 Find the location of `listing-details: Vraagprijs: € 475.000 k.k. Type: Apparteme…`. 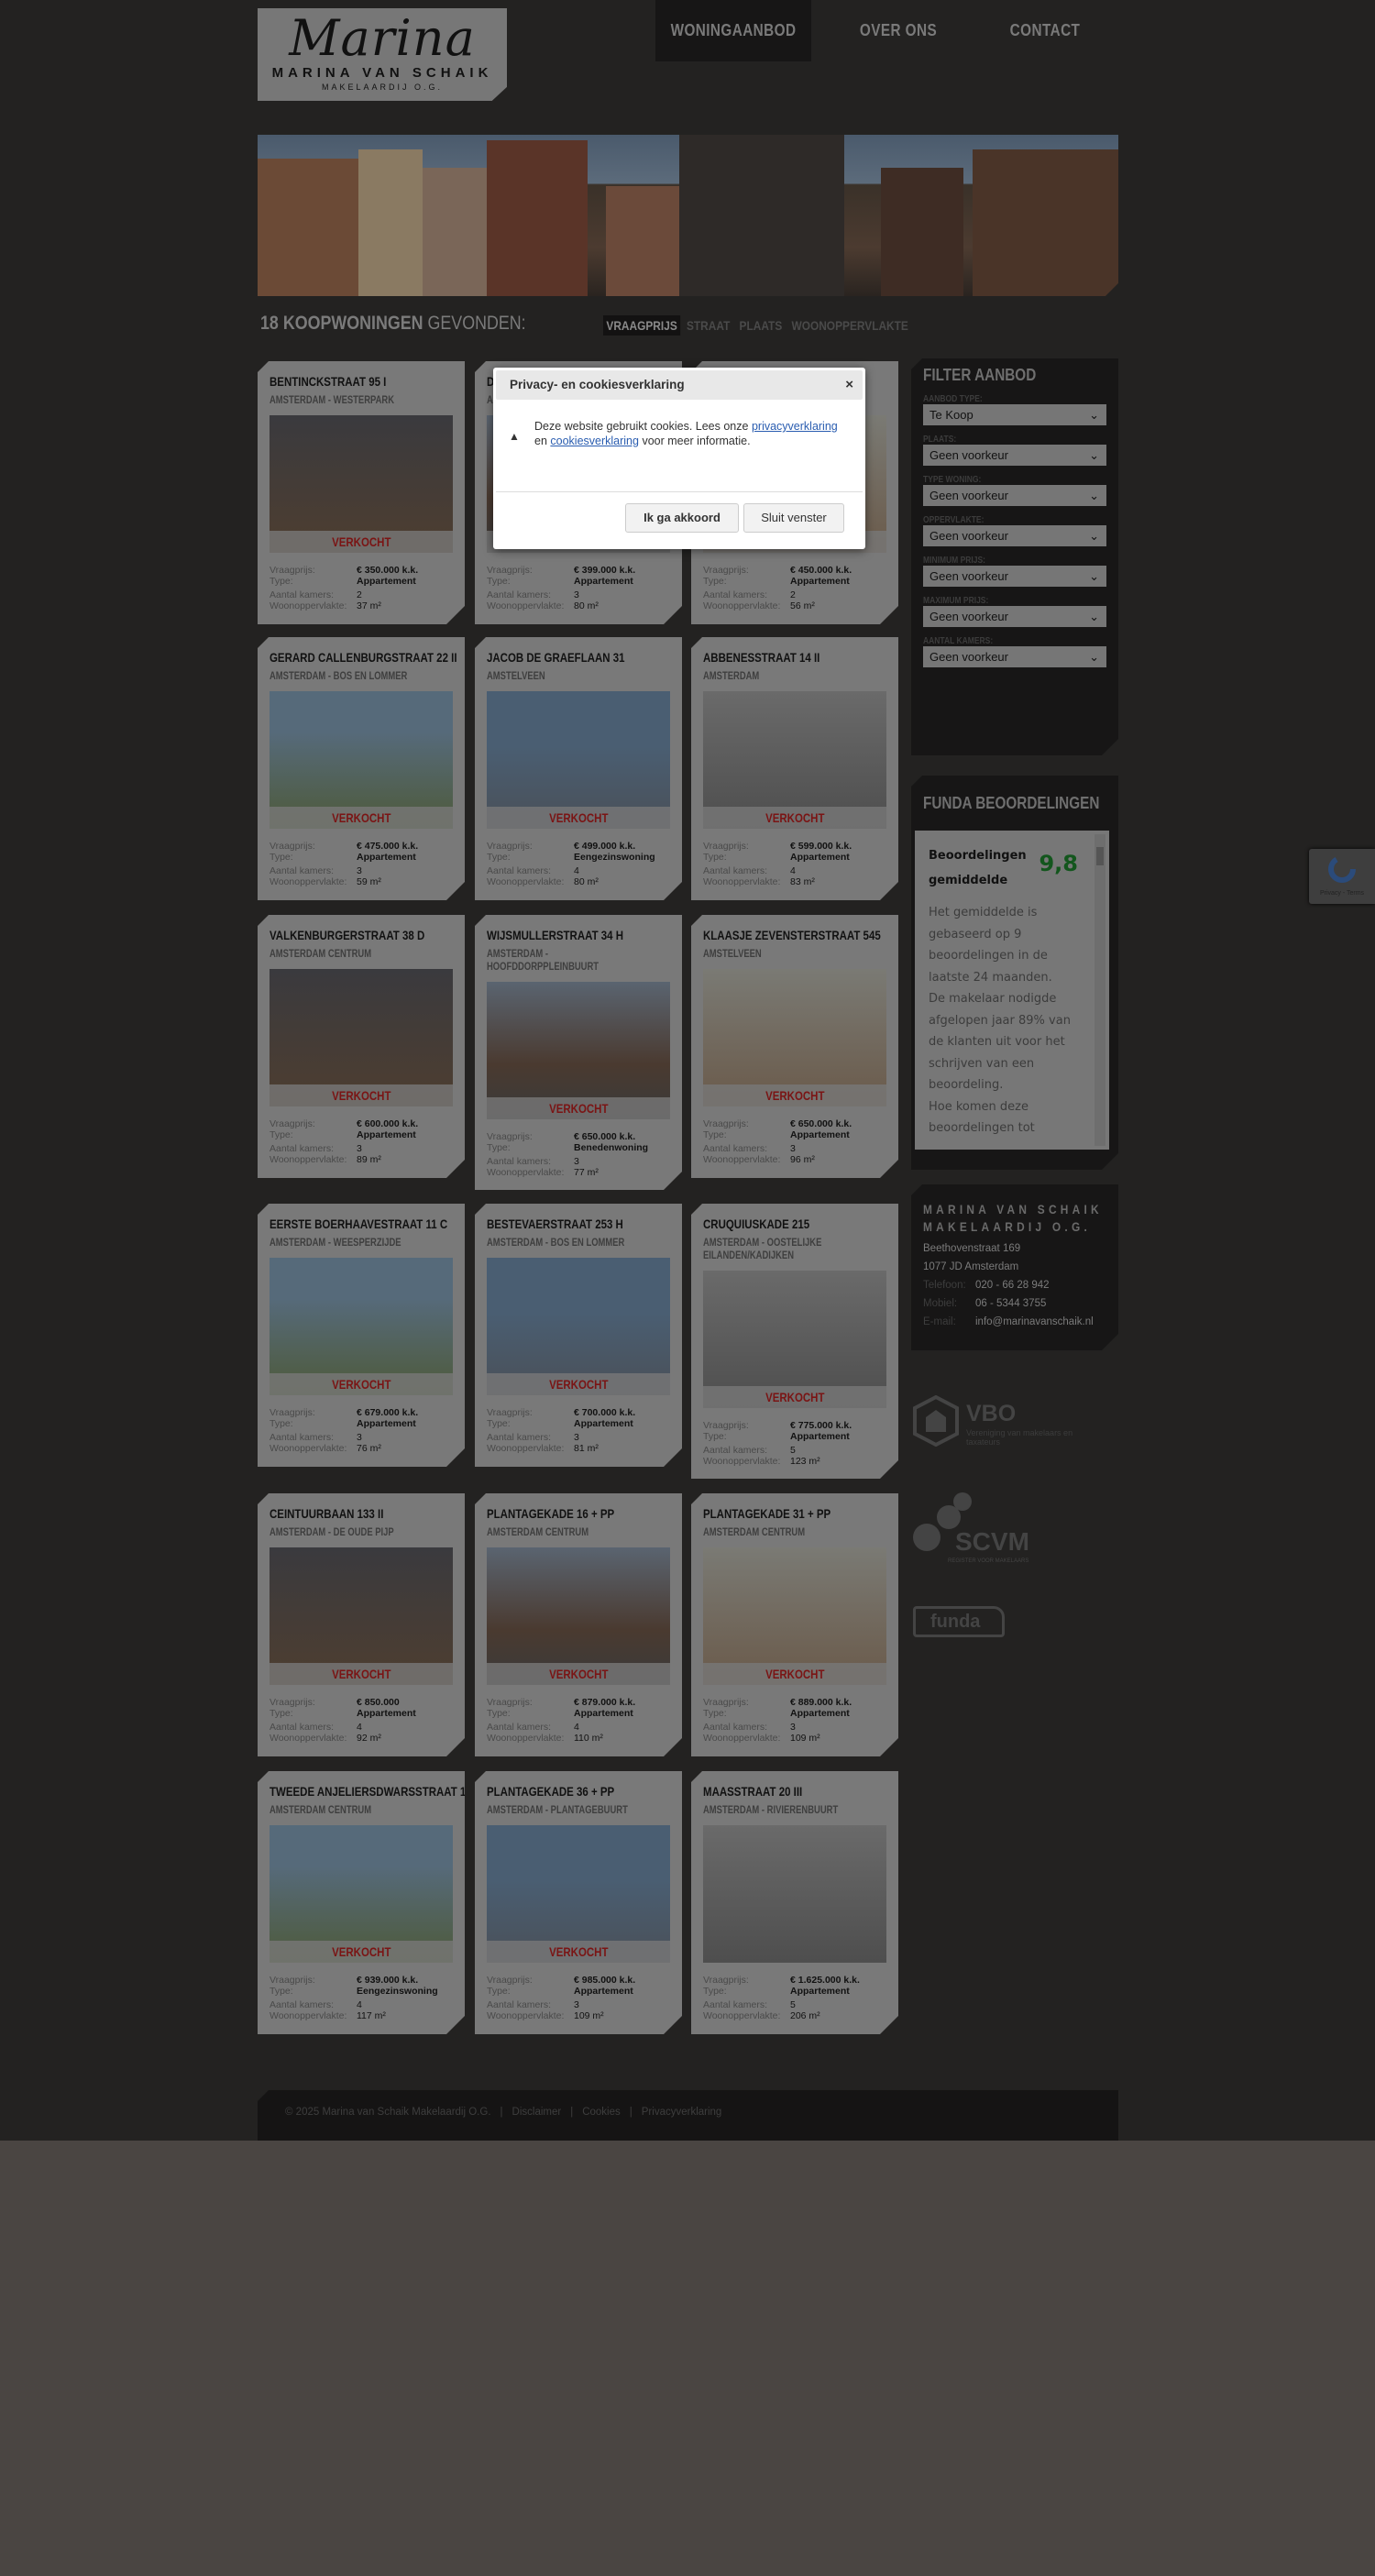

listing-details: Vraagprijs: € 475.000 k.k. Type: Apparteme… is located at coordinates (361, 864).